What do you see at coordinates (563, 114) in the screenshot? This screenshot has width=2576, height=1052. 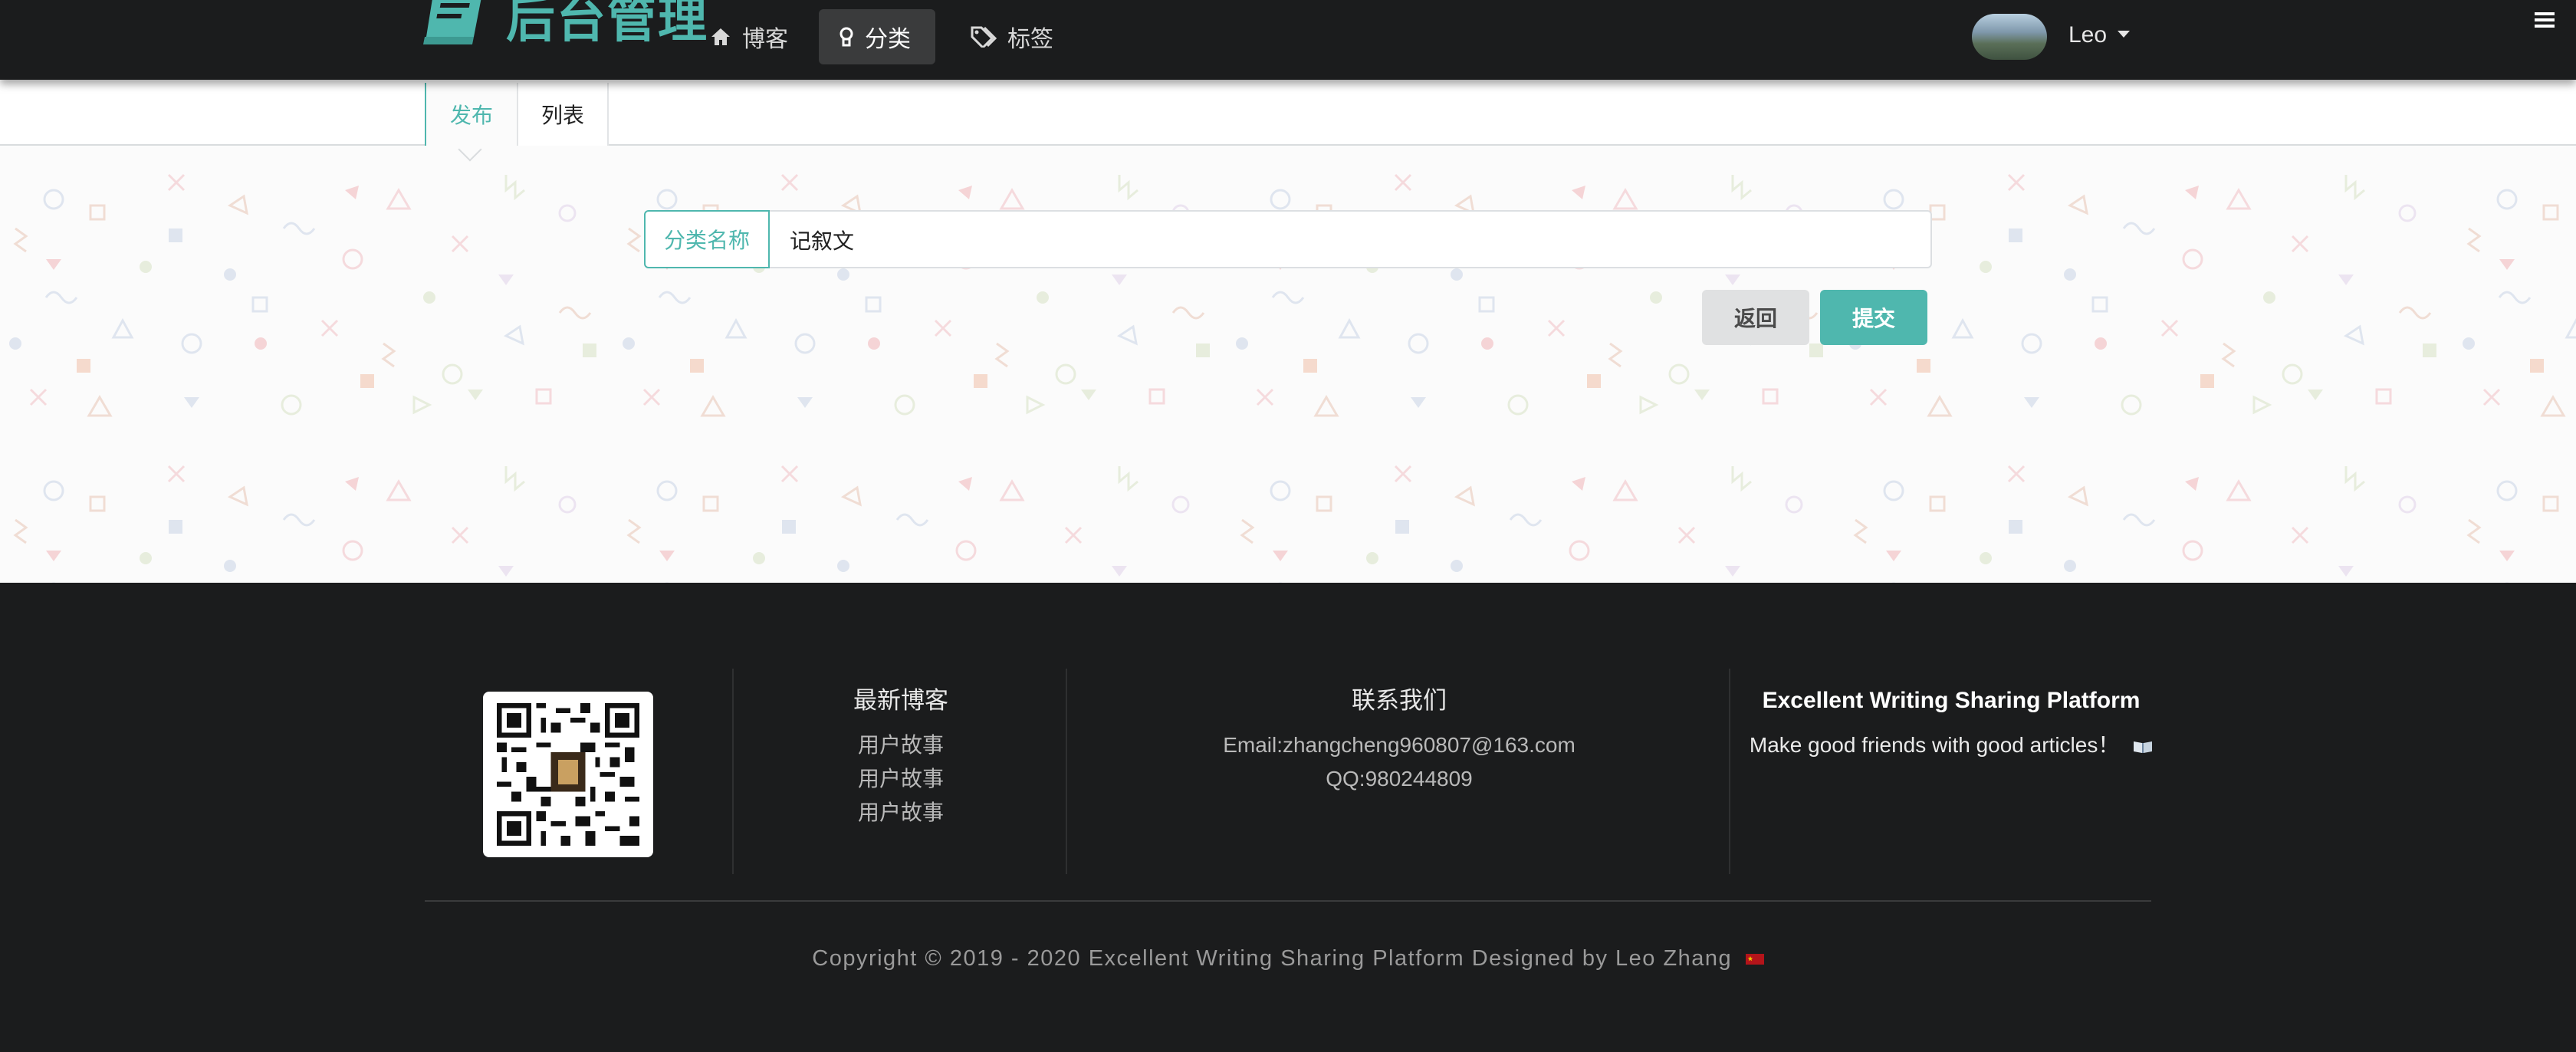 I see `tab-list: 列表` at bounding box center [563, 114].